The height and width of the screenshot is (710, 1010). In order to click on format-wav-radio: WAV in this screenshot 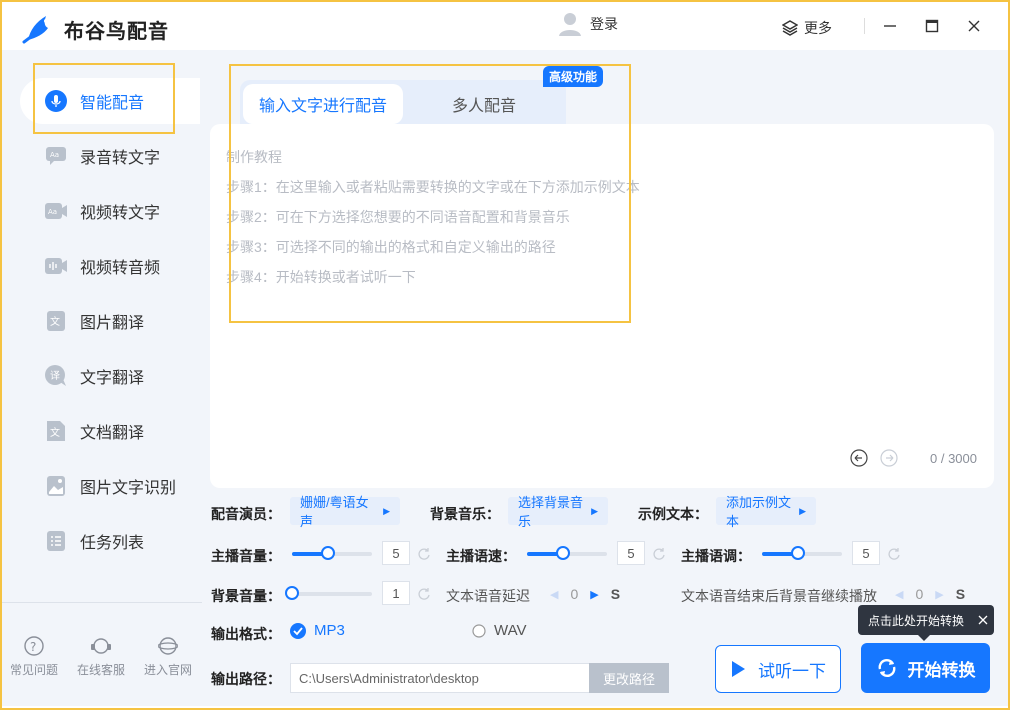, I will do `click(499, 630)`.